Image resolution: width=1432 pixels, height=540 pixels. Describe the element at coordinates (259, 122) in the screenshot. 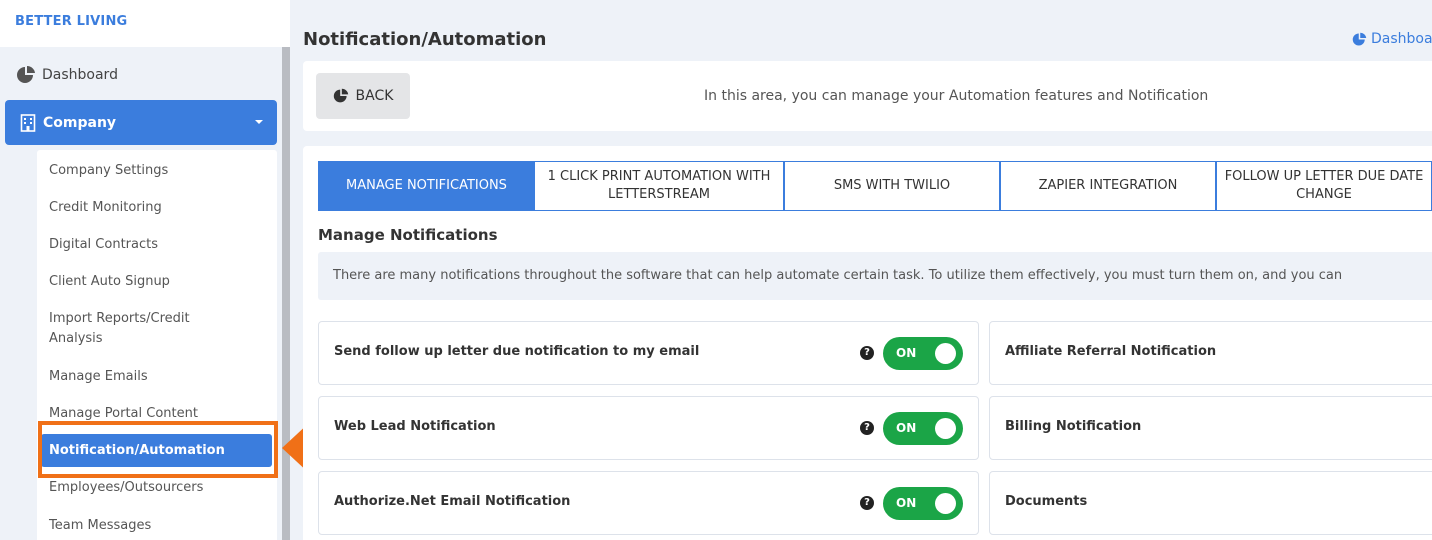

I see `caret-down-icon` at that location.